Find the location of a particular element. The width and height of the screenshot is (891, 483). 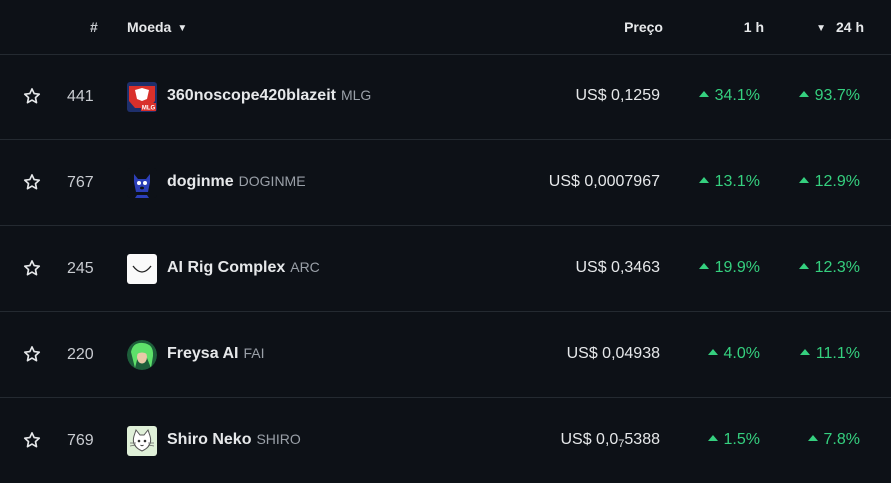

coin-price: US$ 0,075388 is located at coordinates (610, 440).